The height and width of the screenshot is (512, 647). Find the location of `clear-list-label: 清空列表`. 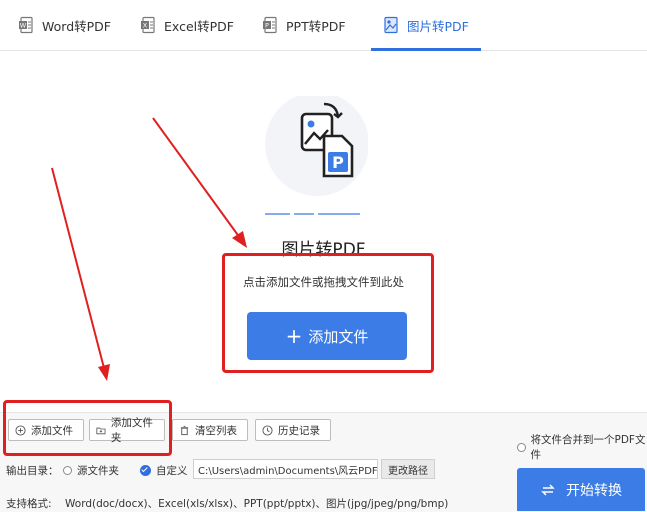

clear-list-label: 清空列表 is located at coordinates (216, 430).